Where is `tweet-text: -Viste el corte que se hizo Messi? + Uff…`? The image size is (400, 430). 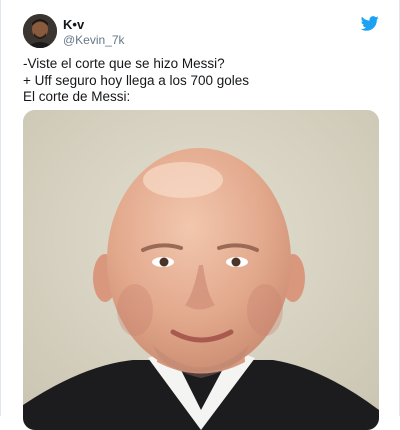
tweet-text: -Viste el corte que se hizo Messi? + Uff… is located at coordinates (201, 81).